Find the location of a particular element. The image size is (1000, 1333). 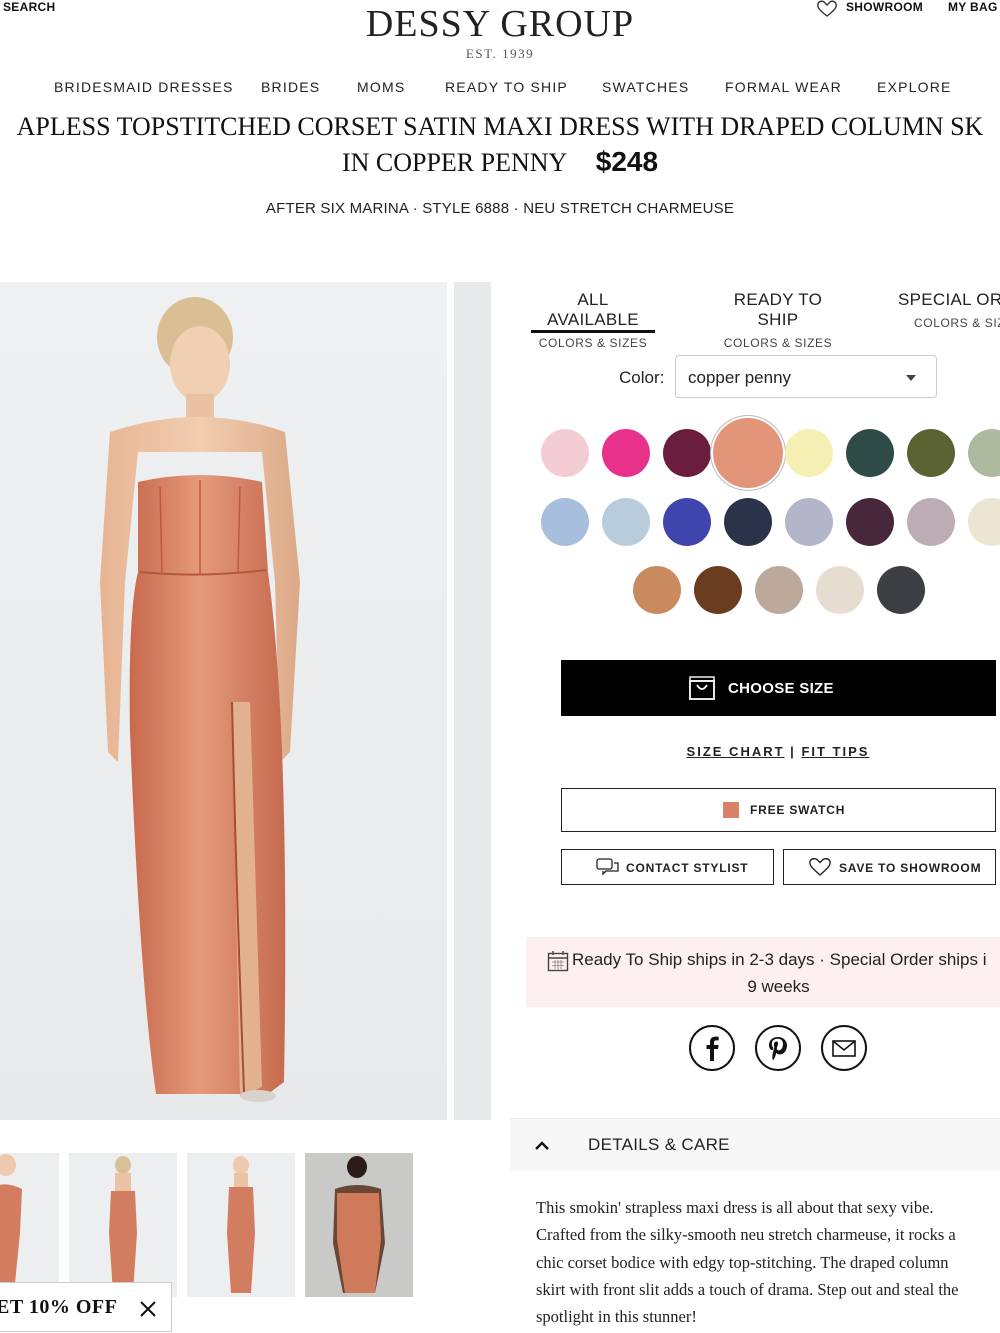

choose-size-button: CHOOSE SIZE is located at coordinates (778, 688).